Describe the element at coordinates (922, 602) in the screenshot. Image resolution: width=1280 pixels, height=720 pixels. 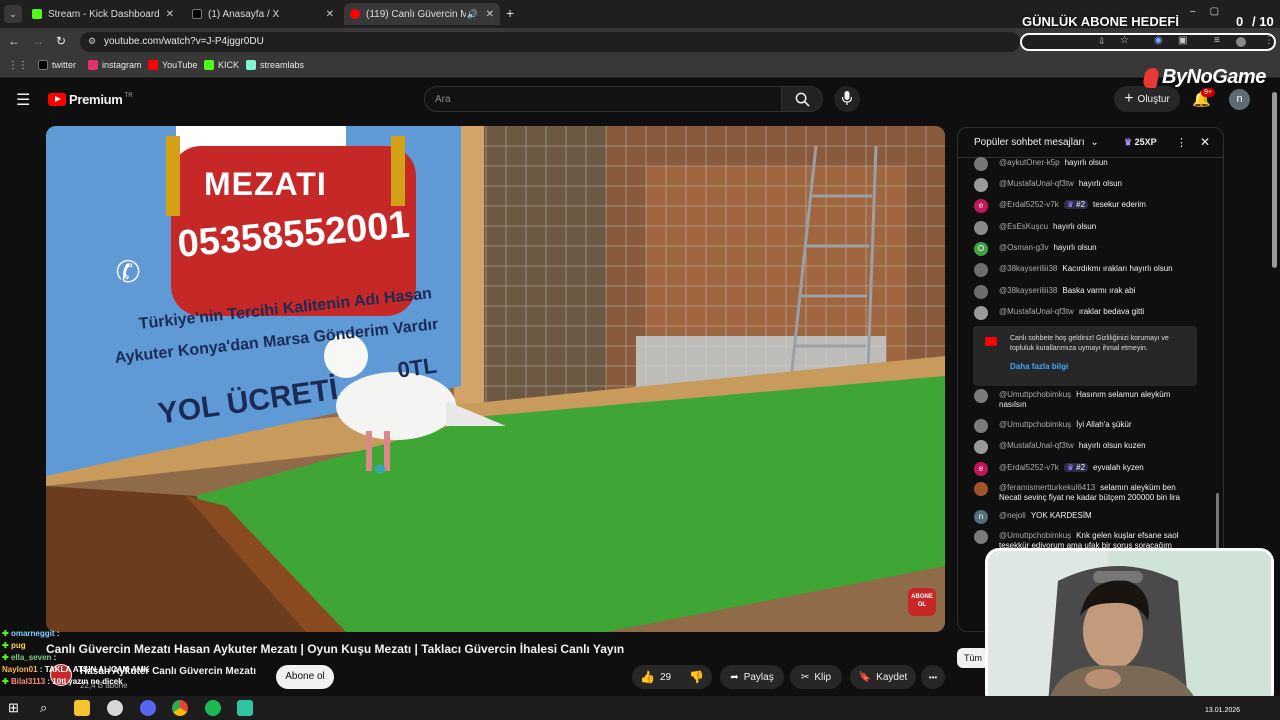
I see `subscribe-watermark: ABONE OL` at that location.